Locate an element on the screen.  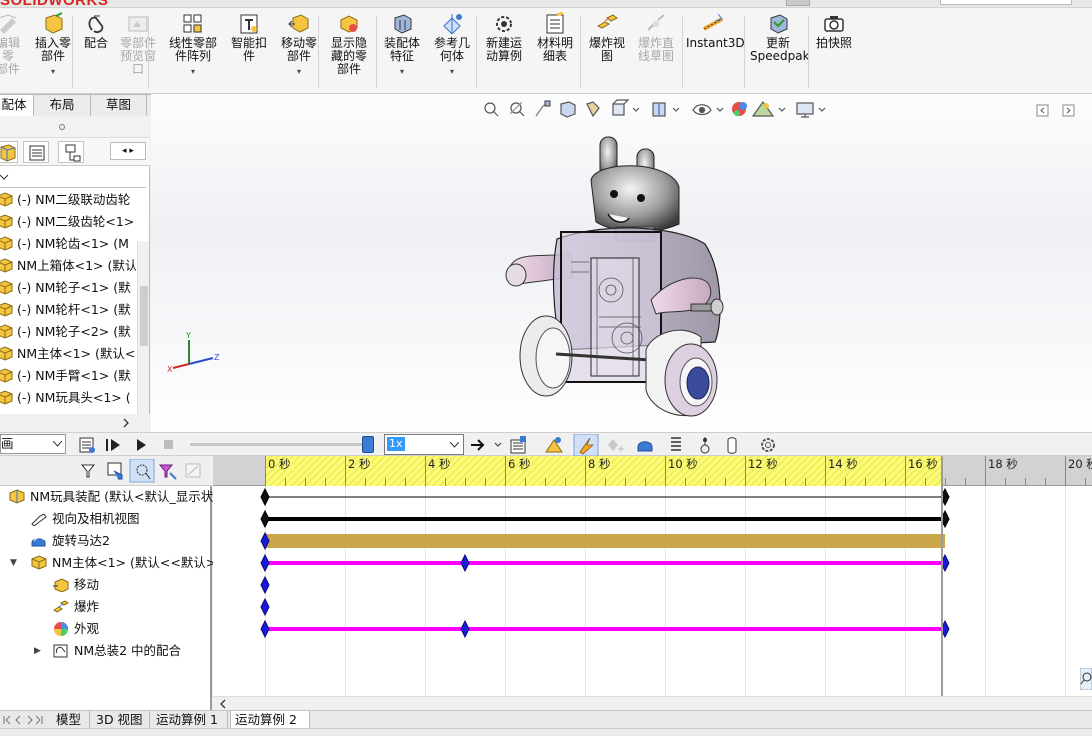
motion-tree-row: 爆炸 is located at coordinates (75, 607).